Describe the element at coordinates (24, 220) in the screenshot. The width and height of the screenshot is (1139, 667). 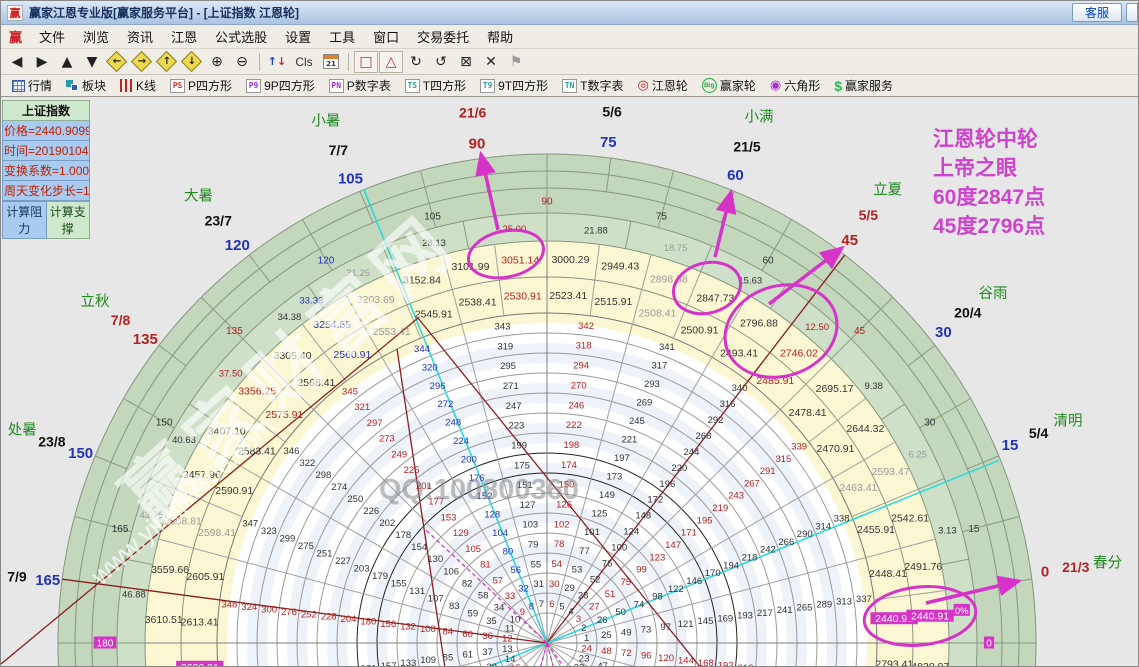
I see `calc-resistance-button: 计算阻力` at that location.